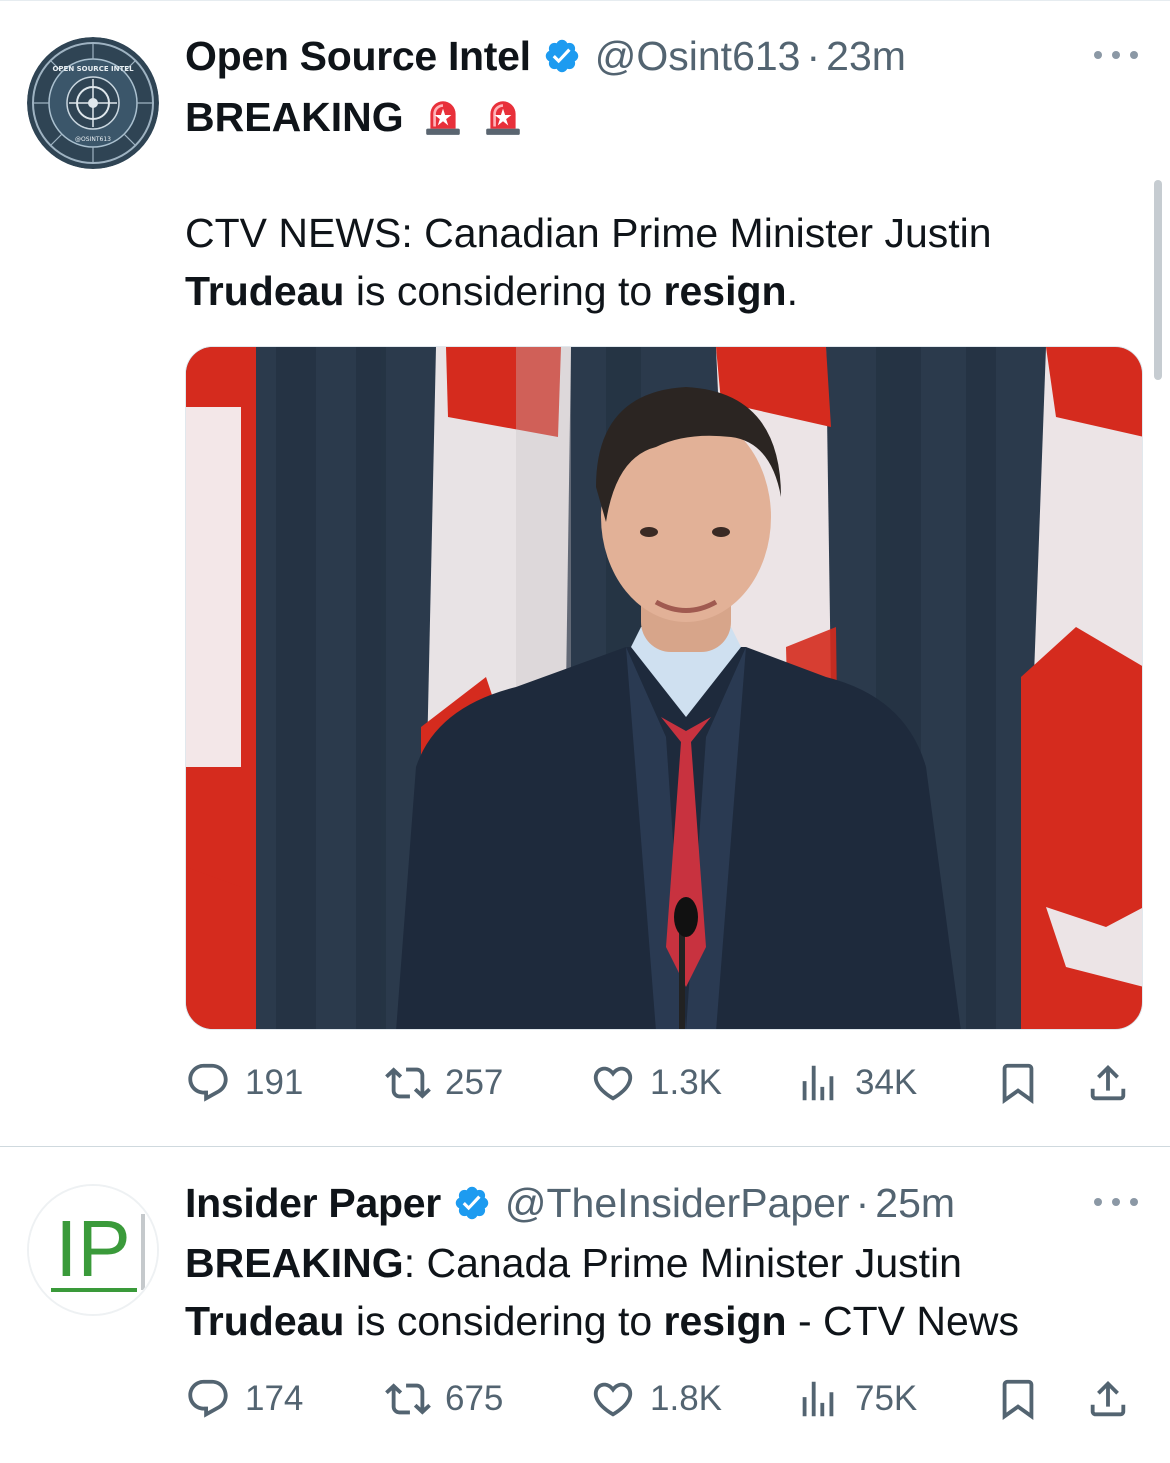 The height and width of the screenshot is (1463, 1170). What do you see at coordinates (491, 291) in the screenshot?
I see `tweet-text-line-2: Trudeau is considering to resign.` at bounding box center [491, 291].